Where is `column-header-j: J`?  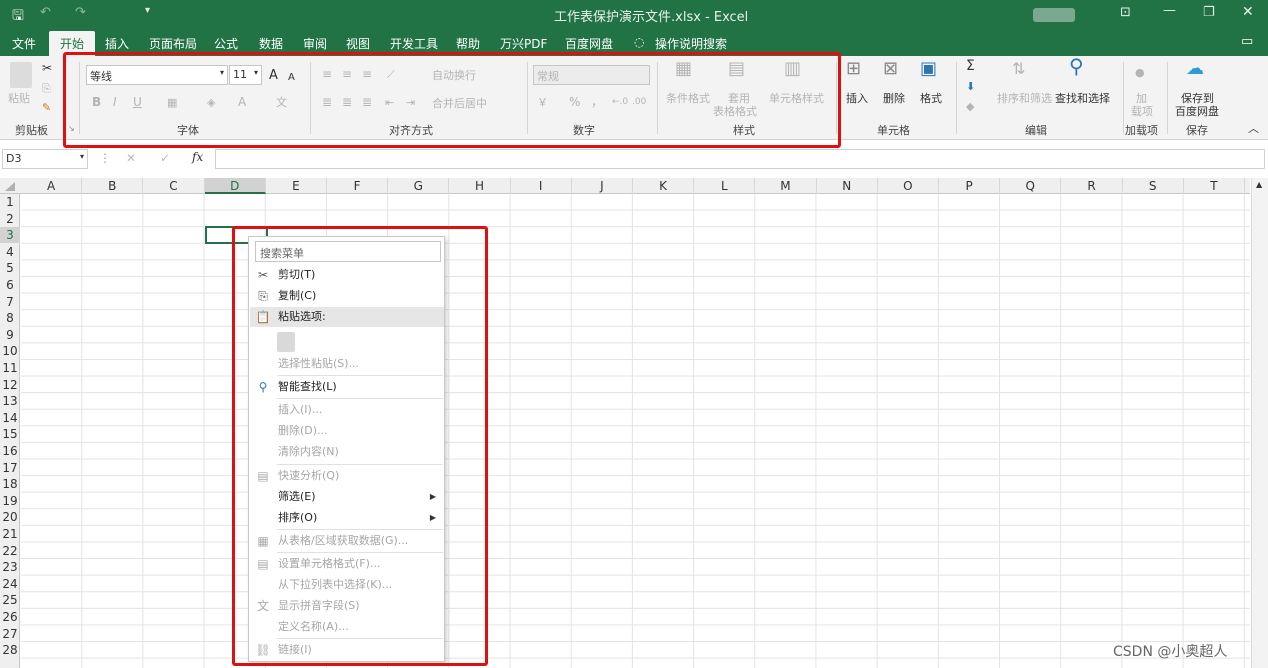
column-header-j: J is located at coordinates (602, 186).